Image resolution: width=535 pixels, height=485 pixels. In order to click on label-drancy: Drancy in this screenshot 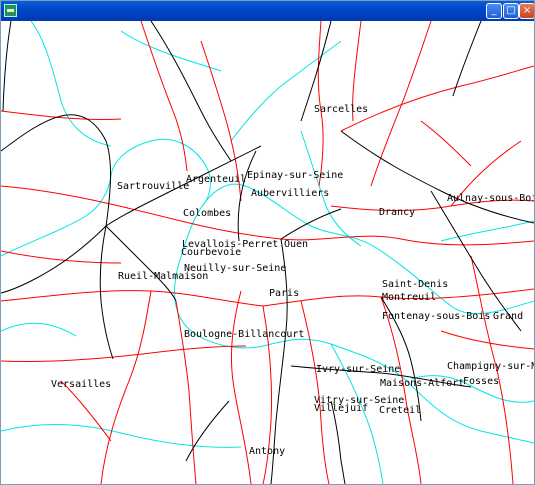, I will do `click(397, 212)`.